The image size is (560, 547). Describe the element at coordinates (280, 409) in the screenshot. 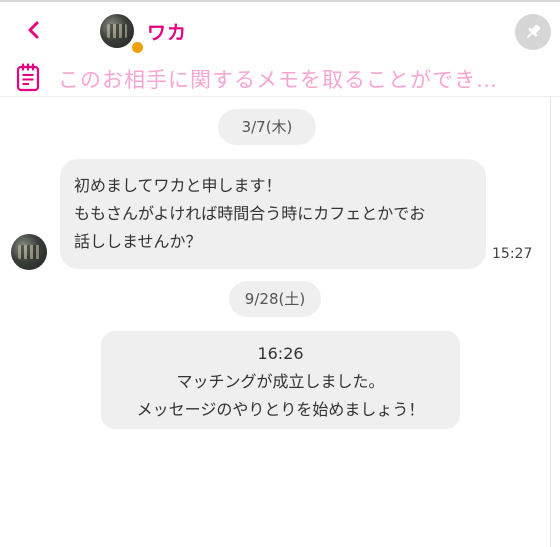

I see `system-line: メッセージのやりとりを始めましょう！` at that location.